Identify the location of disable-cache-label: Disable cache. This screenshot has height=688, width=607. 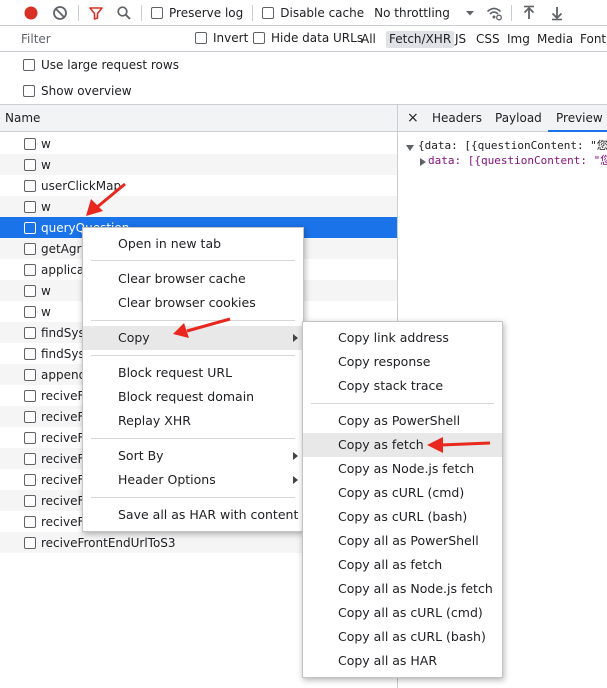
(322, 12).